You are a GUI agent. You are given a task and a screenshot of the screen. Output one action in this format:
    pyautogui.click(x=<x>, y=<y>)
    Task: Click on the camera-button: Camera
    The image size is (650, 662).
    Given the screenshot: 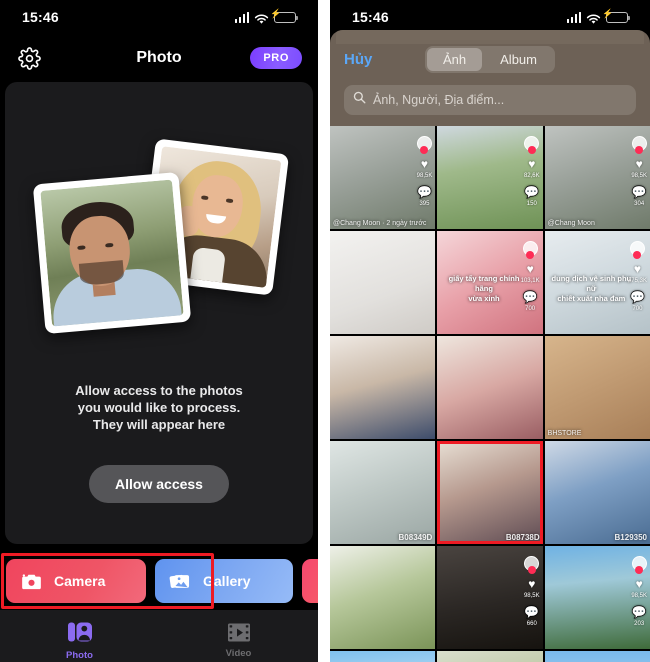 What is the action you would take?
    pyautogui.click(x=76, y=581)
    